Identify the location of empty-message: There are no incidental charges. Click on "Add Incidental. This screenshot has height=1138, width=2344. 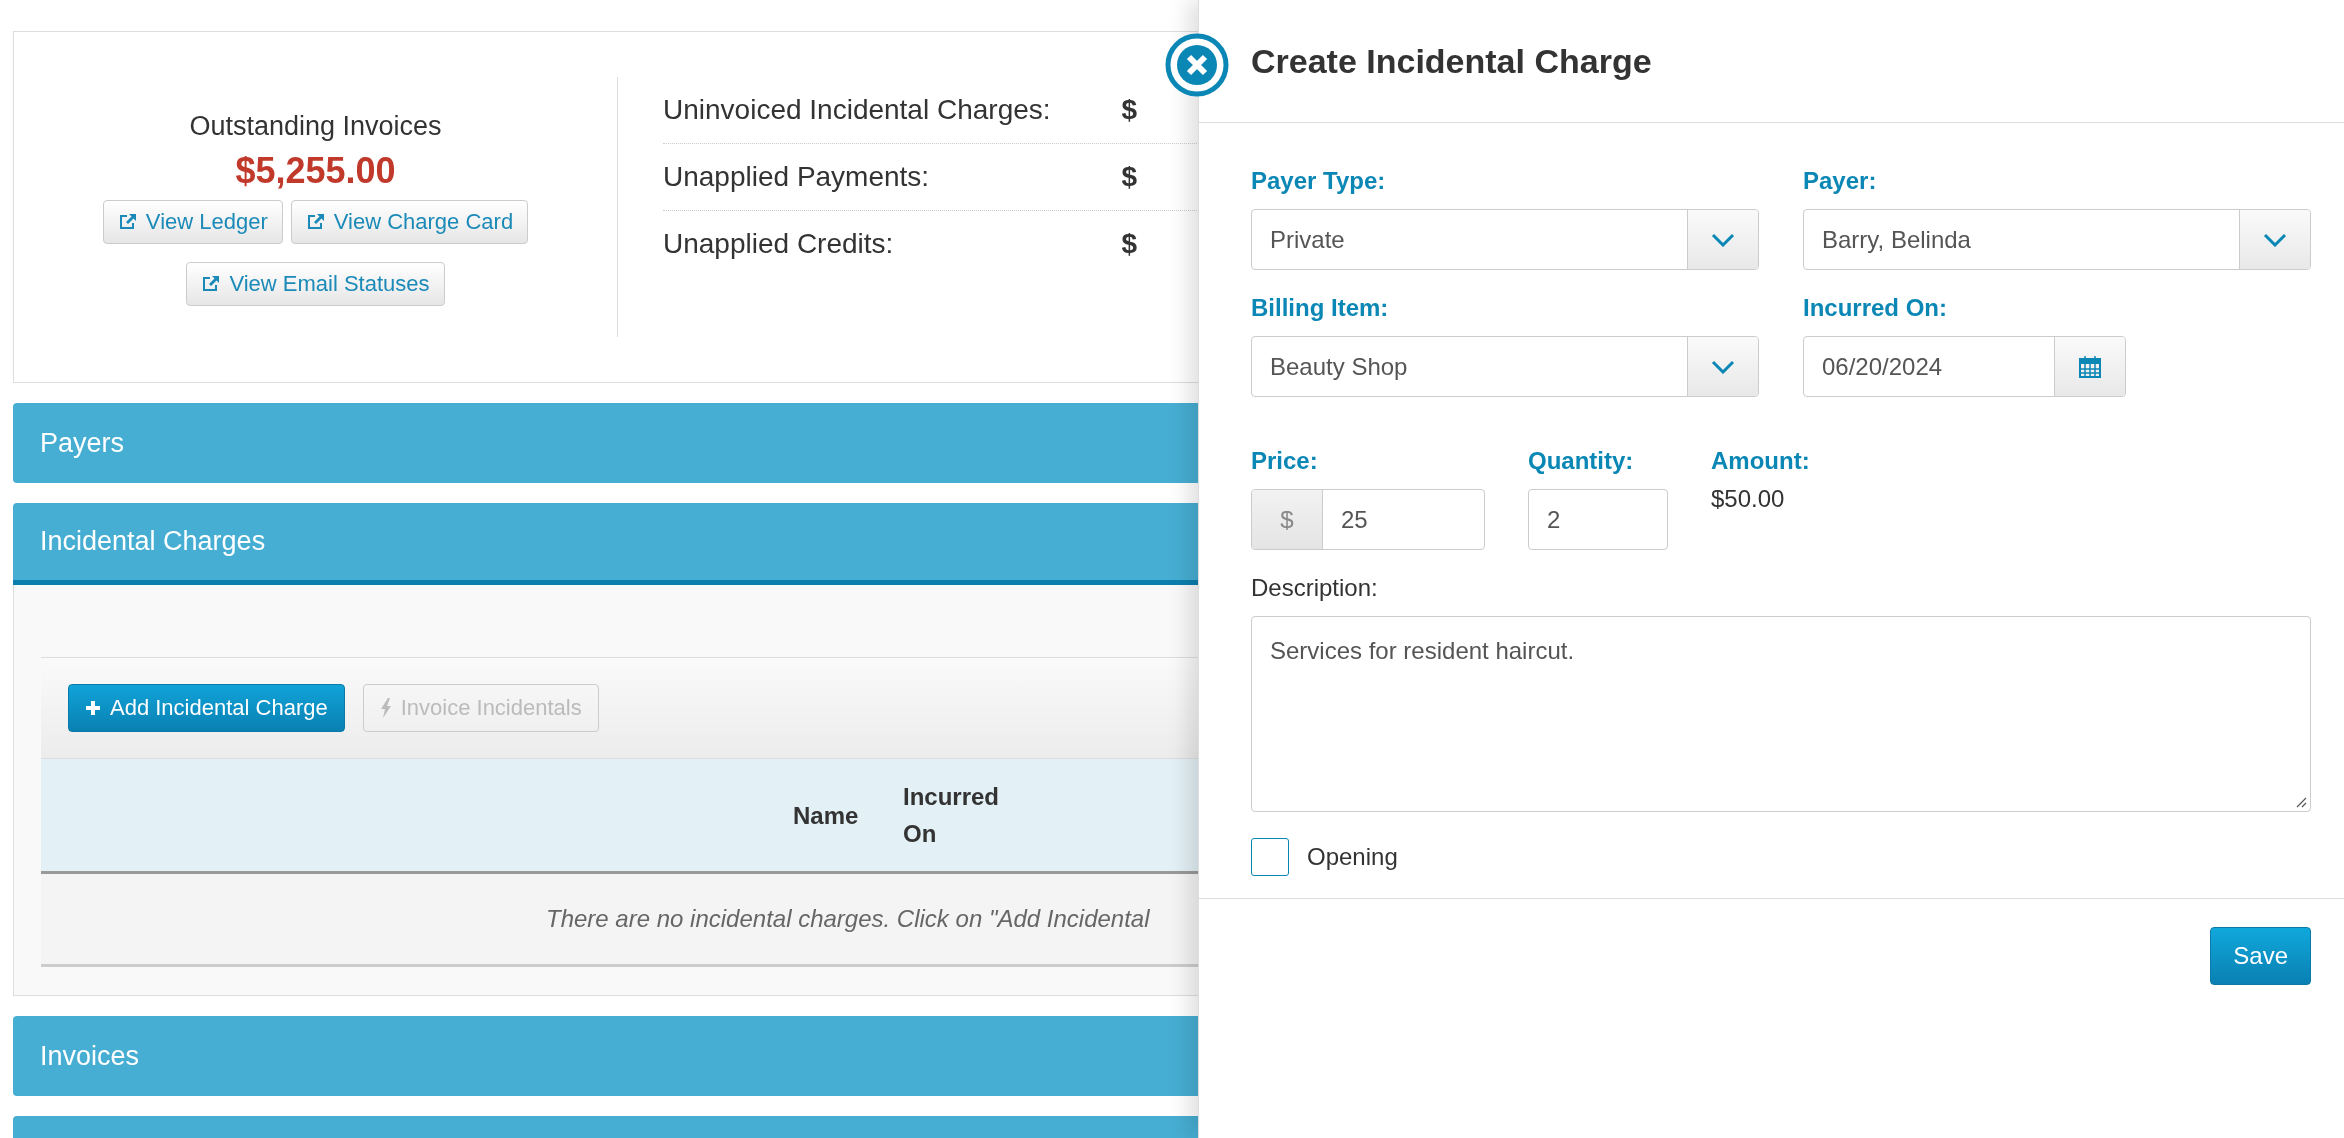
(848, 919).